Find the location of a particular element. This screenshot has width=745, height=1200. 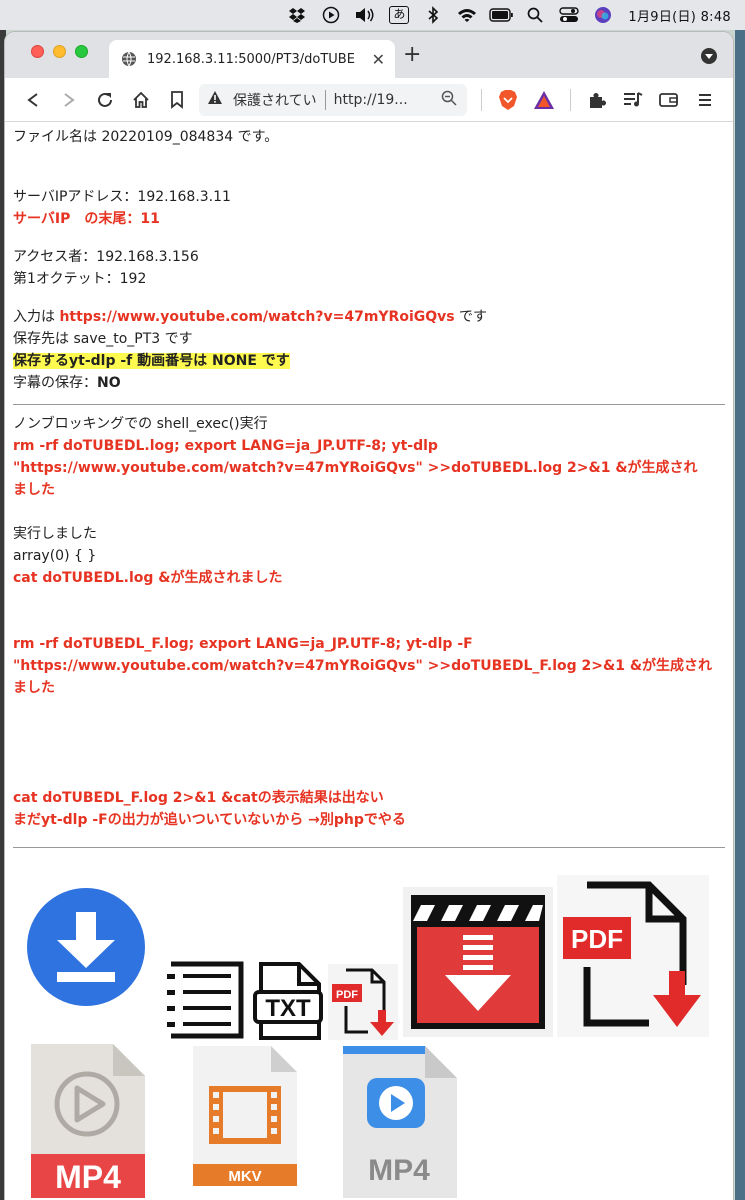

tab-search-menu-icon is located at coordinates (709, 56).